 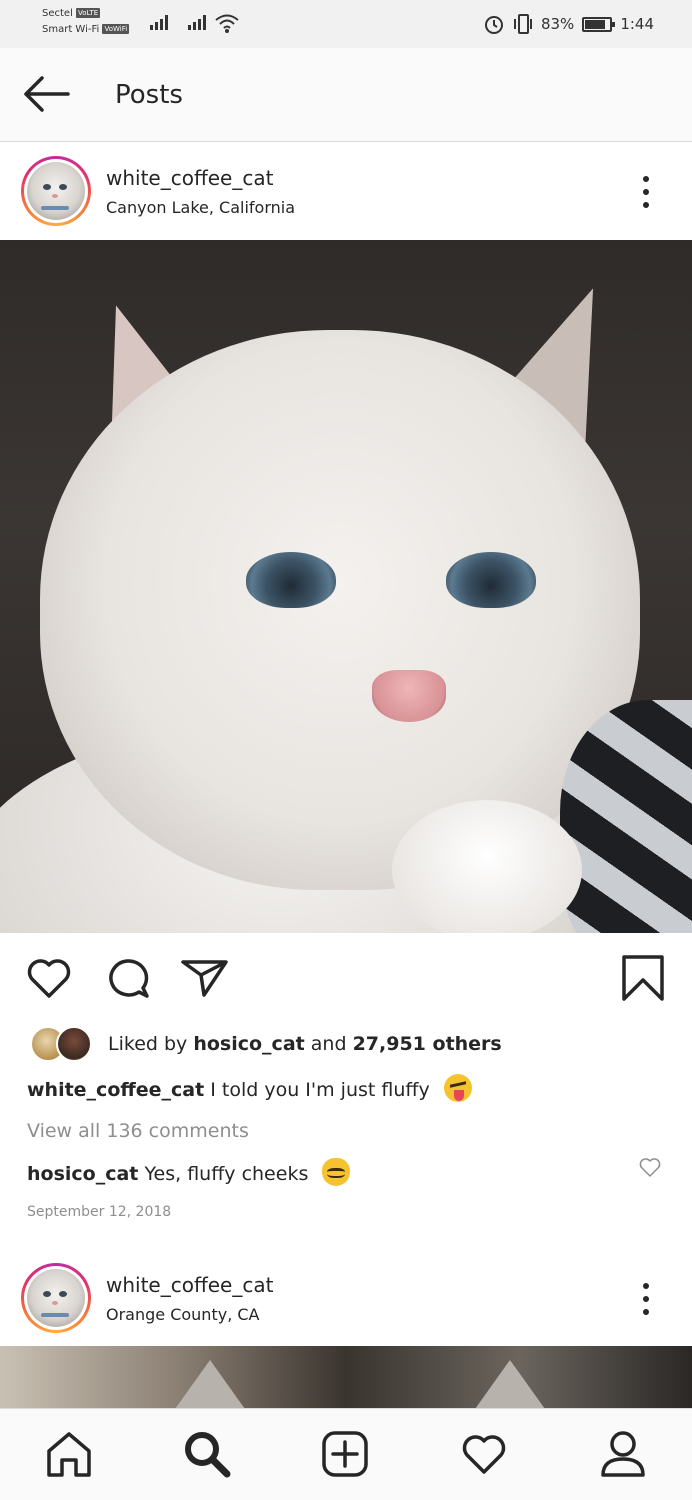 I want to click on post-actions, so click(x=346, y=977).